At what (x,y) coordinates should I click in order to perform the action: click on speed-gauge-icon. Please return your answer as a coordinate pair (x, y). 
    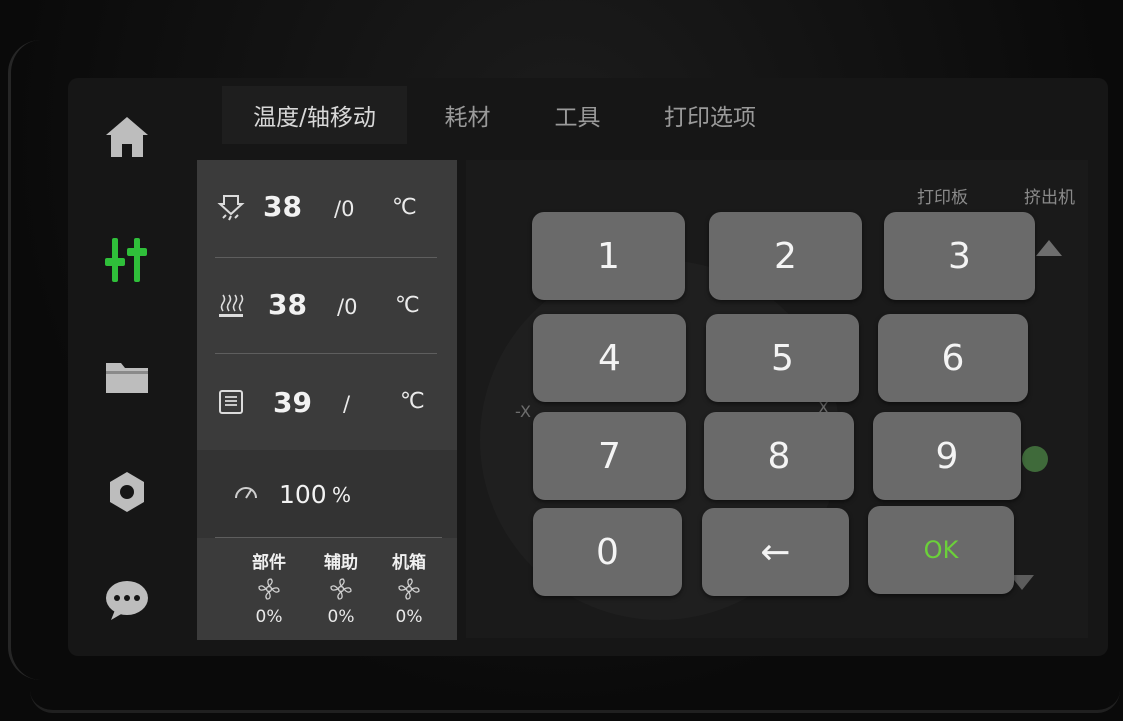
    Looking at the image, I should click on (246, 493).